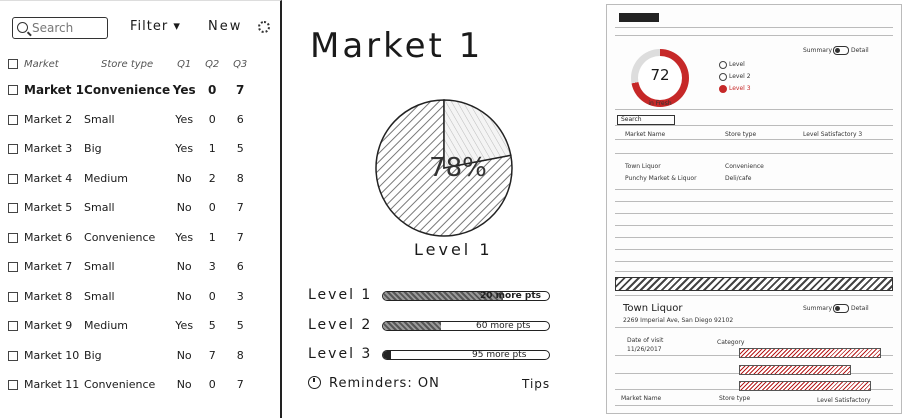 The image size is (904, 418). I want to click on table-row: Market 8 Small No 0 3, so click(130, 297).